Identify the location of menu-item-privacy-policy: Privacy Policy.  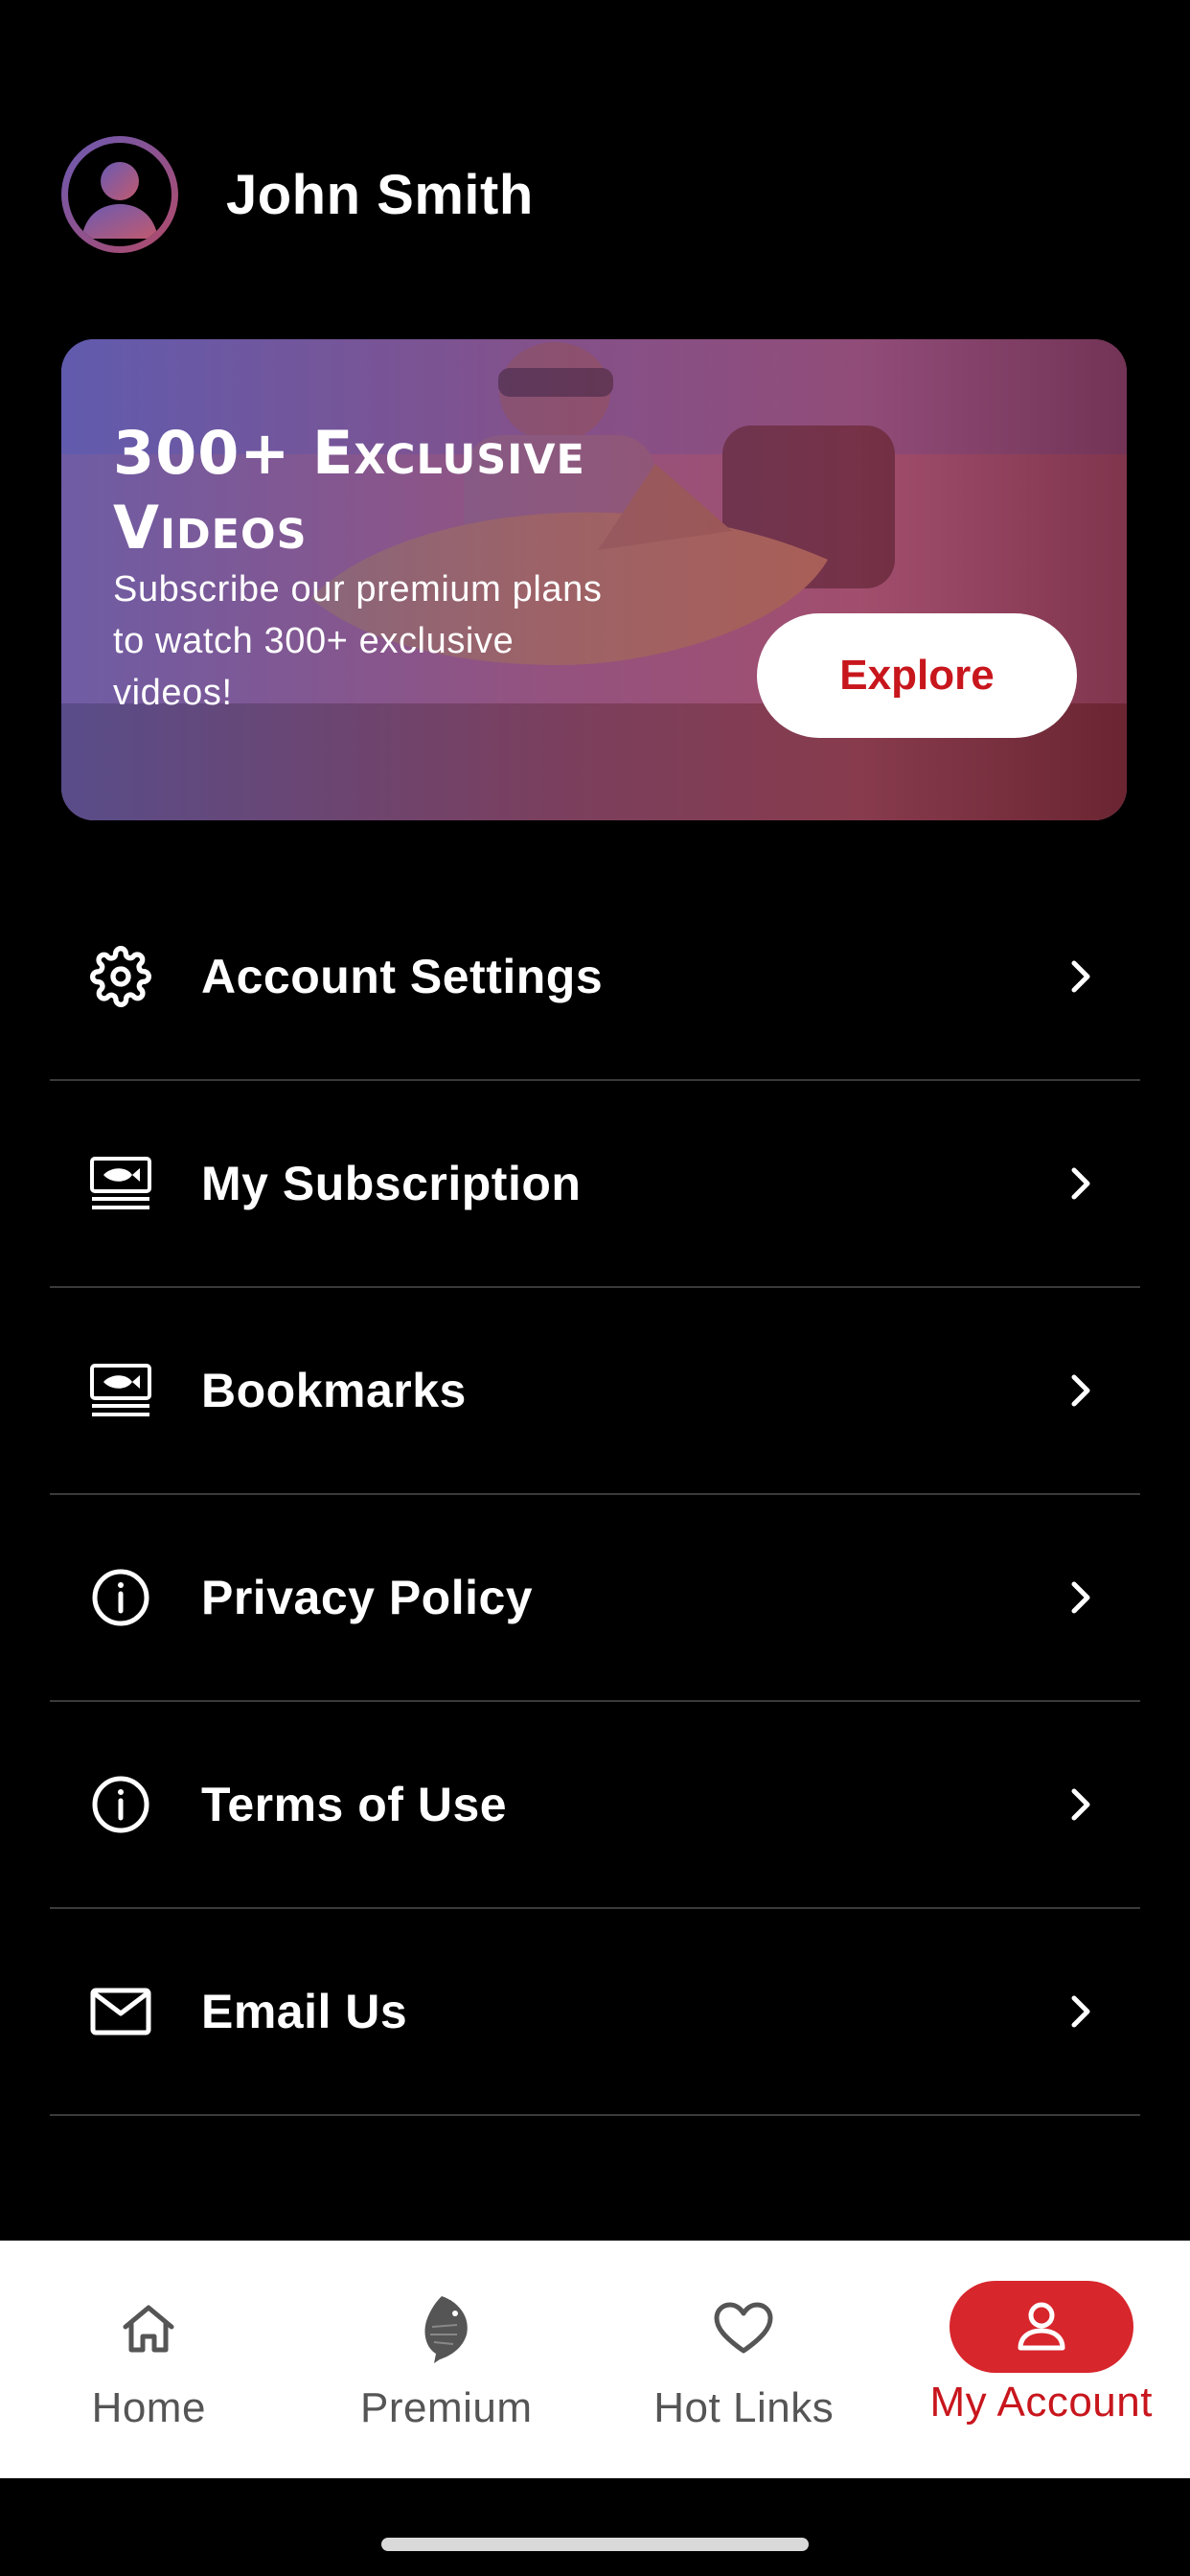
(595, 1598).